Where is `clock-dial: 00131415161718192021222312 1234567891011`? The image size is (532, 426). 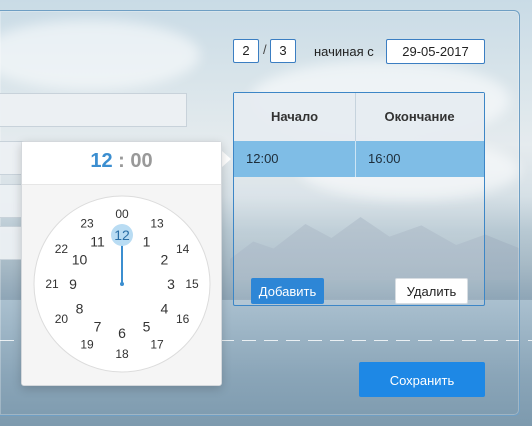 clock-dial: 00131415161718192021222312 1234567891011 is located at coordinates (122, 284).